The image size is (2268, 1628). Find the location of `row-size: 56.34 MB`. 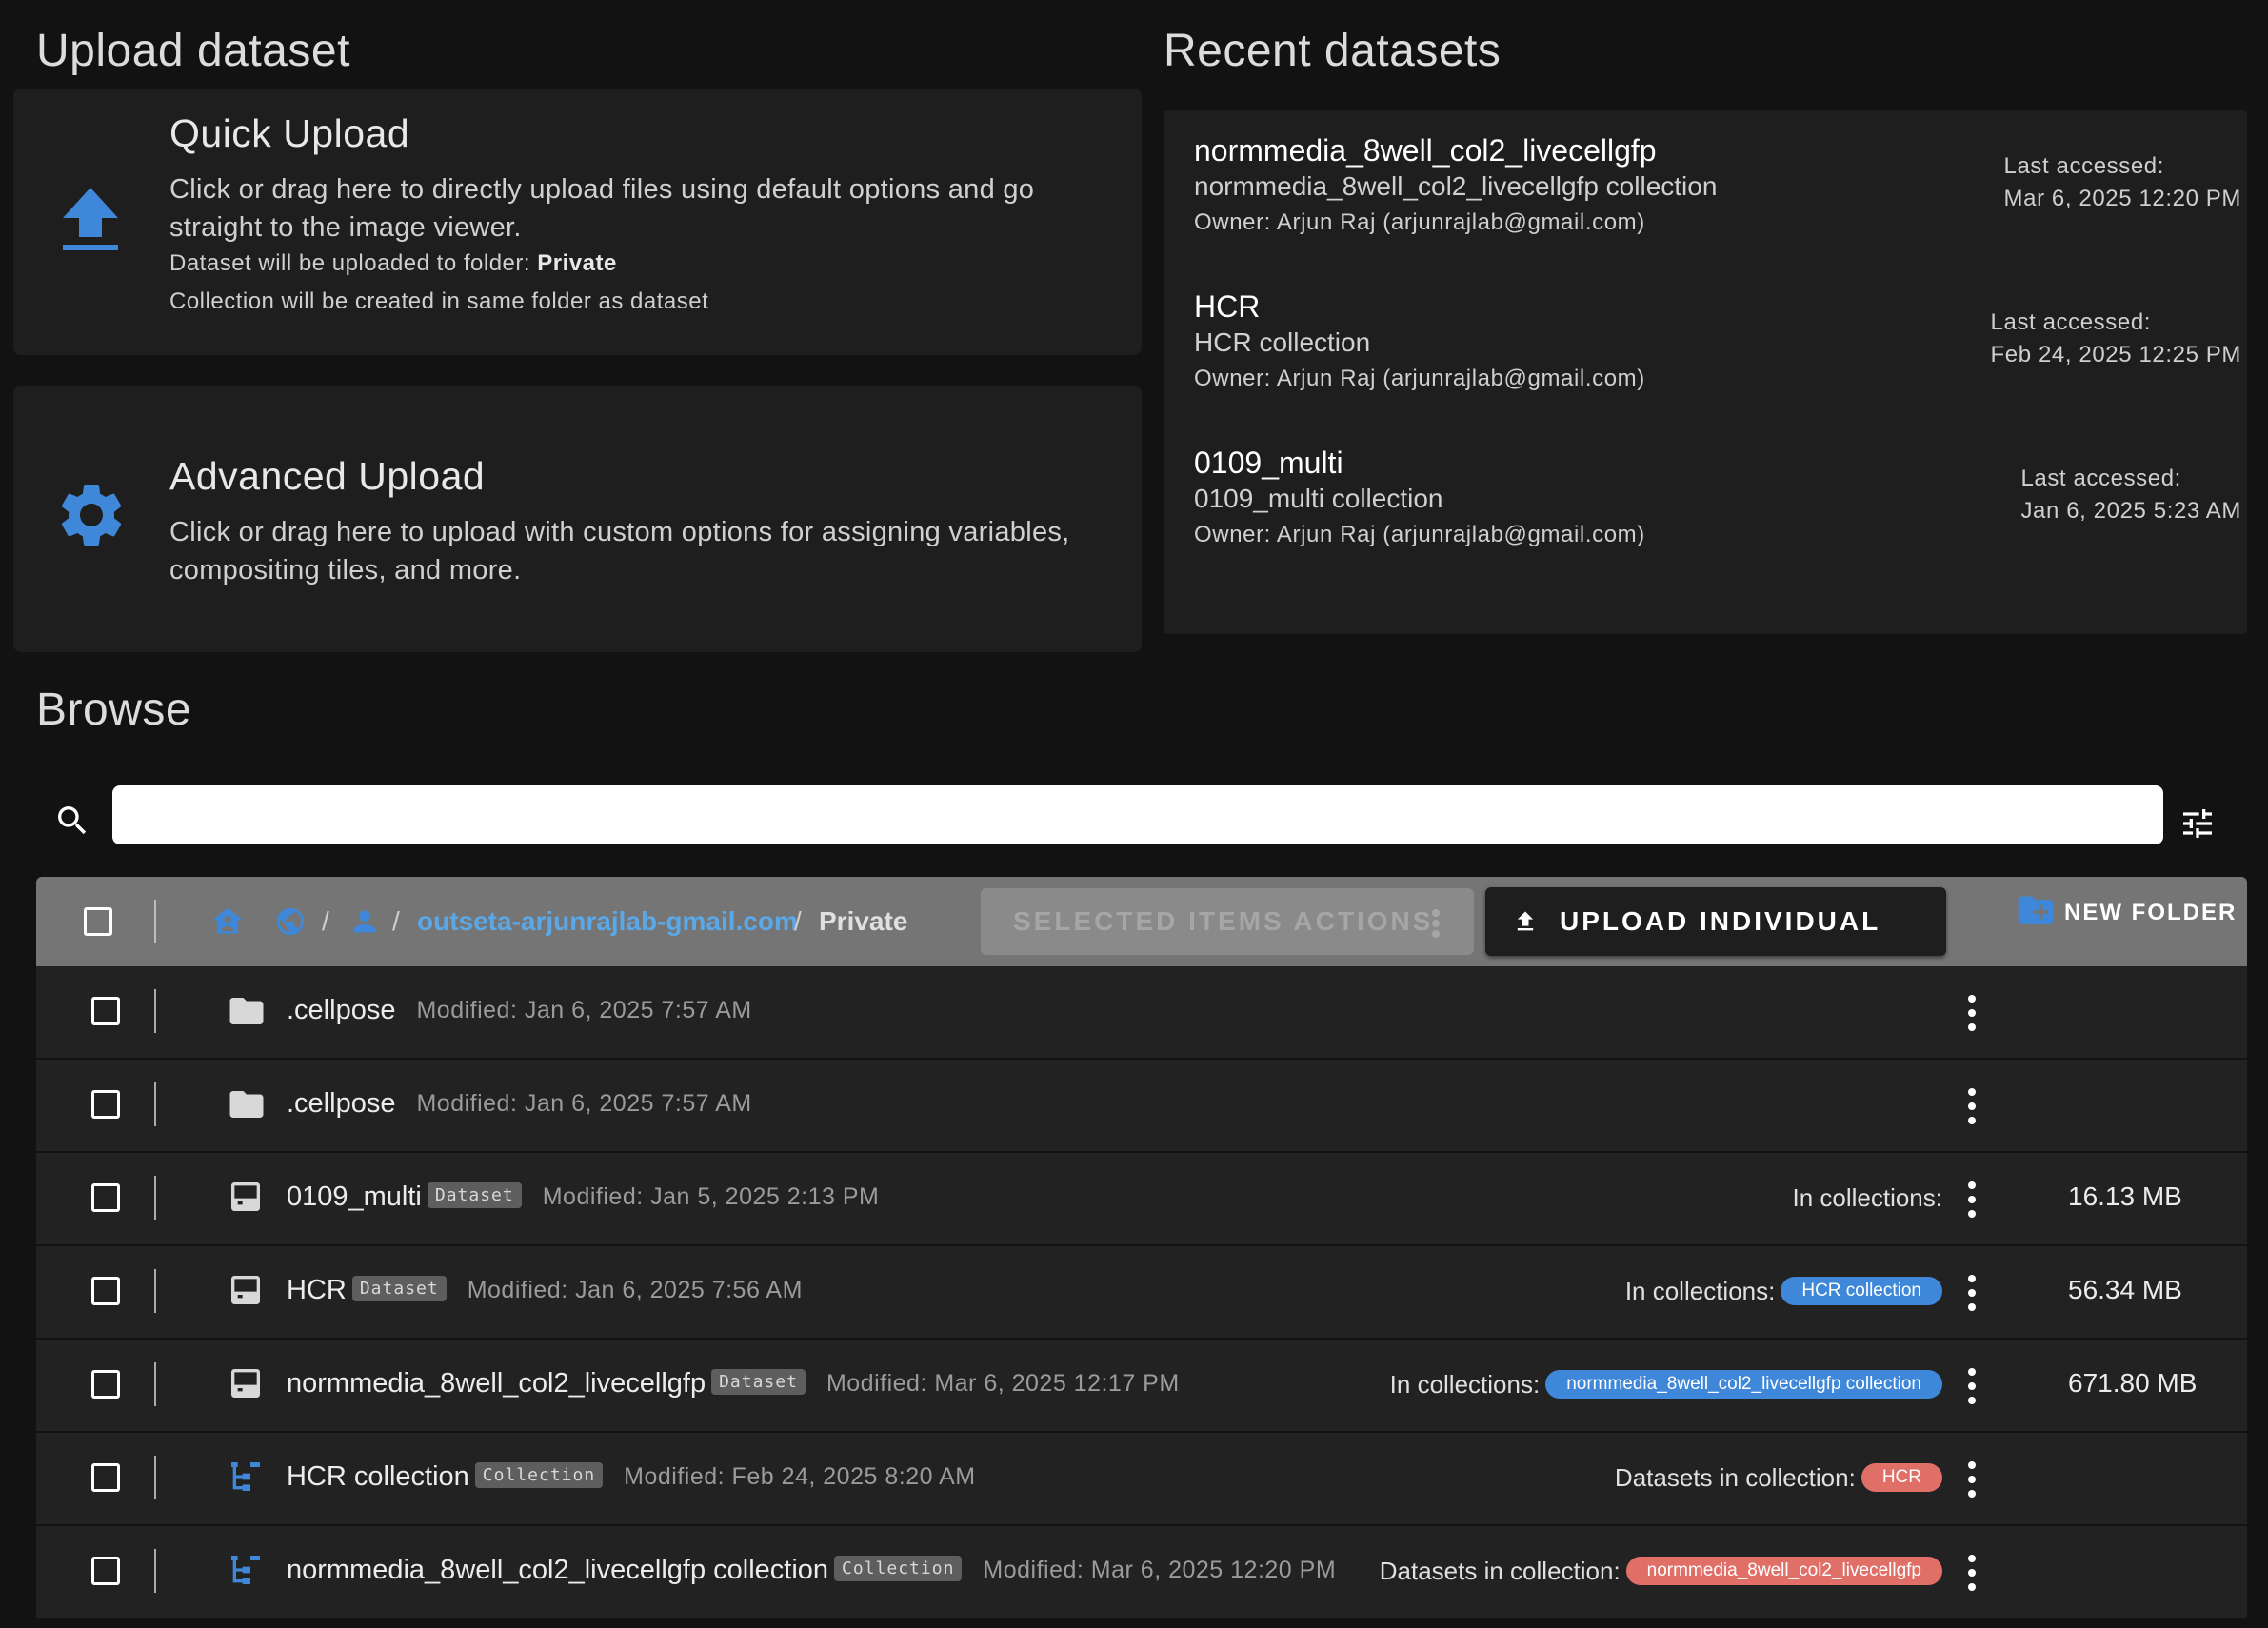

row-size: 56.34 MB is located at coordinates (2125, 1289).